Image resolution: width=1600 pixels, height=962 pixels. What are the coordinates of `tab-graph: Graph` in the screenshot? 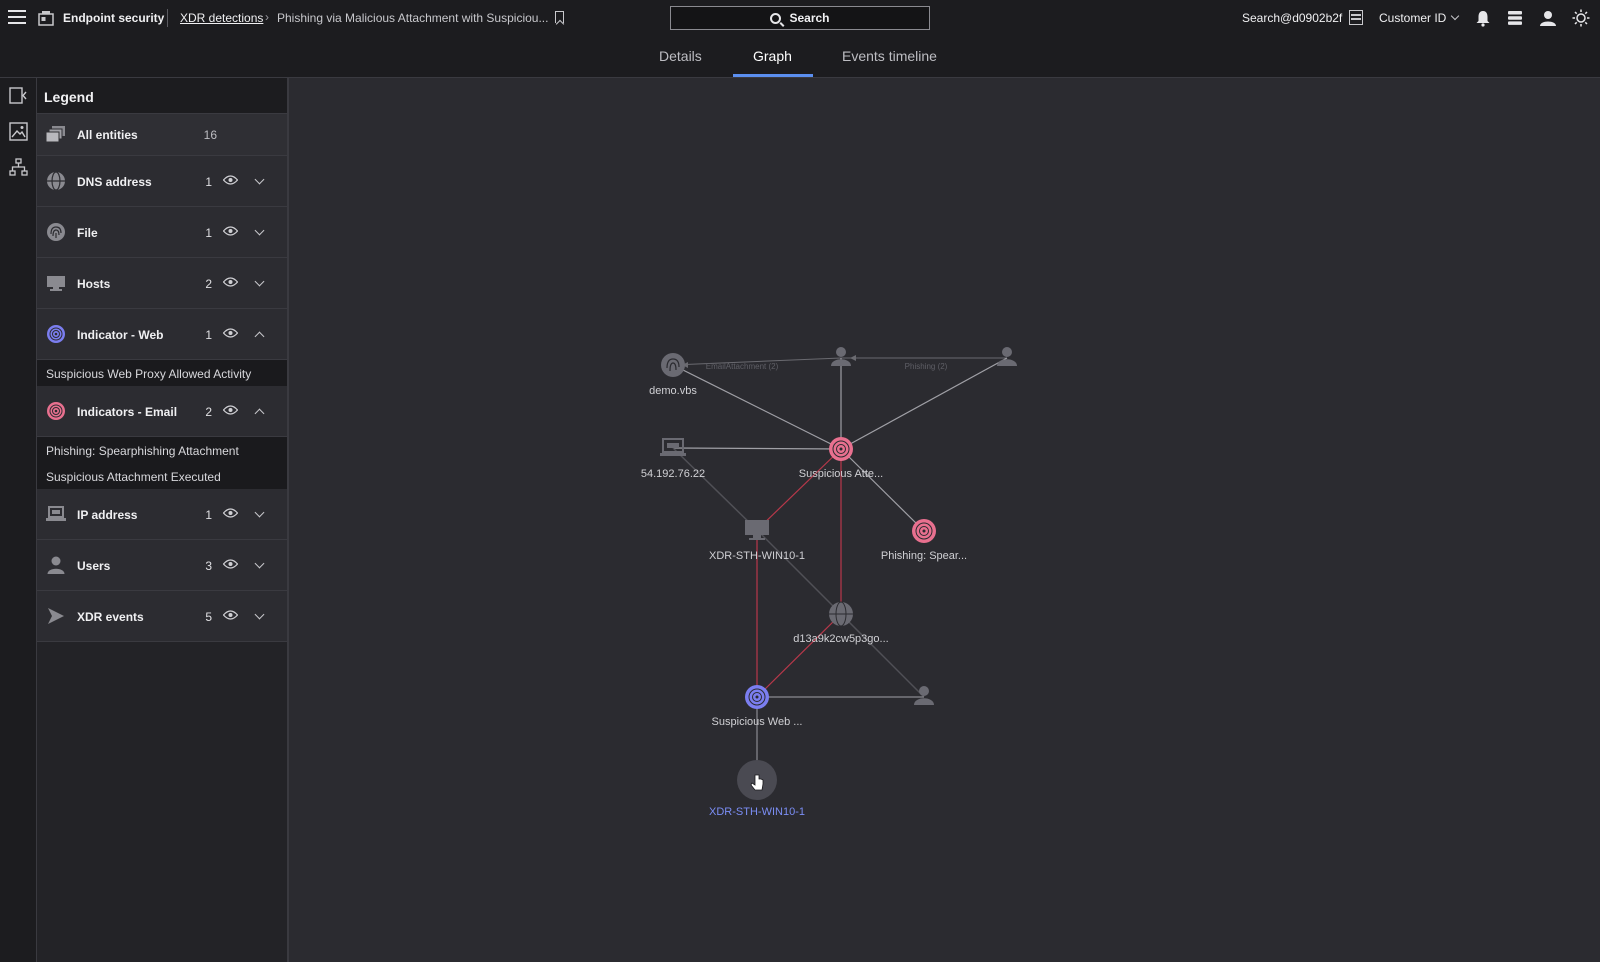 It's located at (772, 56).